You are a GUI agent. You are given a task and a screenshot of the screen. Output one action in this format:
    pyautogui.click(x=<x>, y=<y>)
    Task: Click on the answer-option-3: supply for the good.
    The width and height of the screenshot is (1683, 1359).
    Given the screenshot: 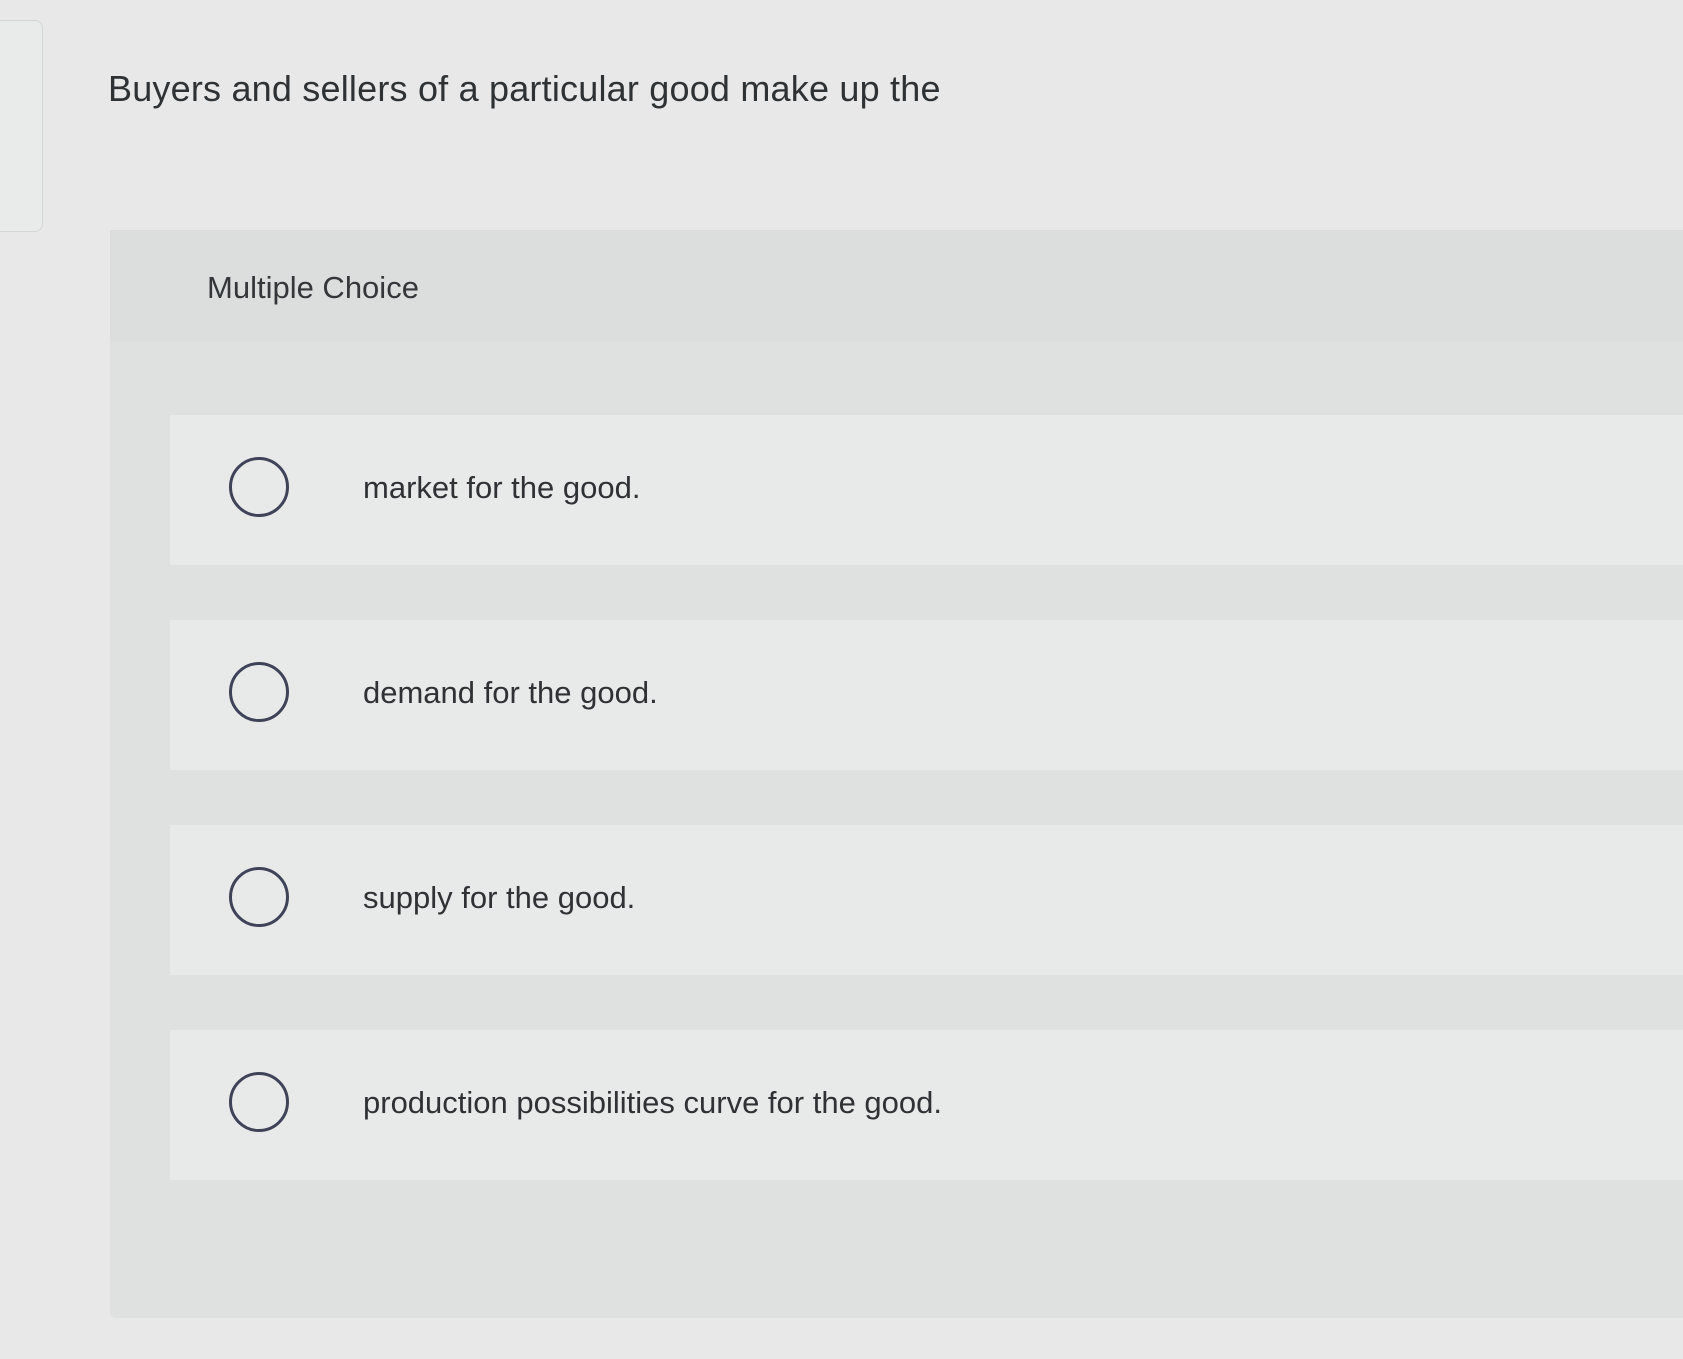 What is the action you would take?
    pyautogui.click(x=926, y=900)
    